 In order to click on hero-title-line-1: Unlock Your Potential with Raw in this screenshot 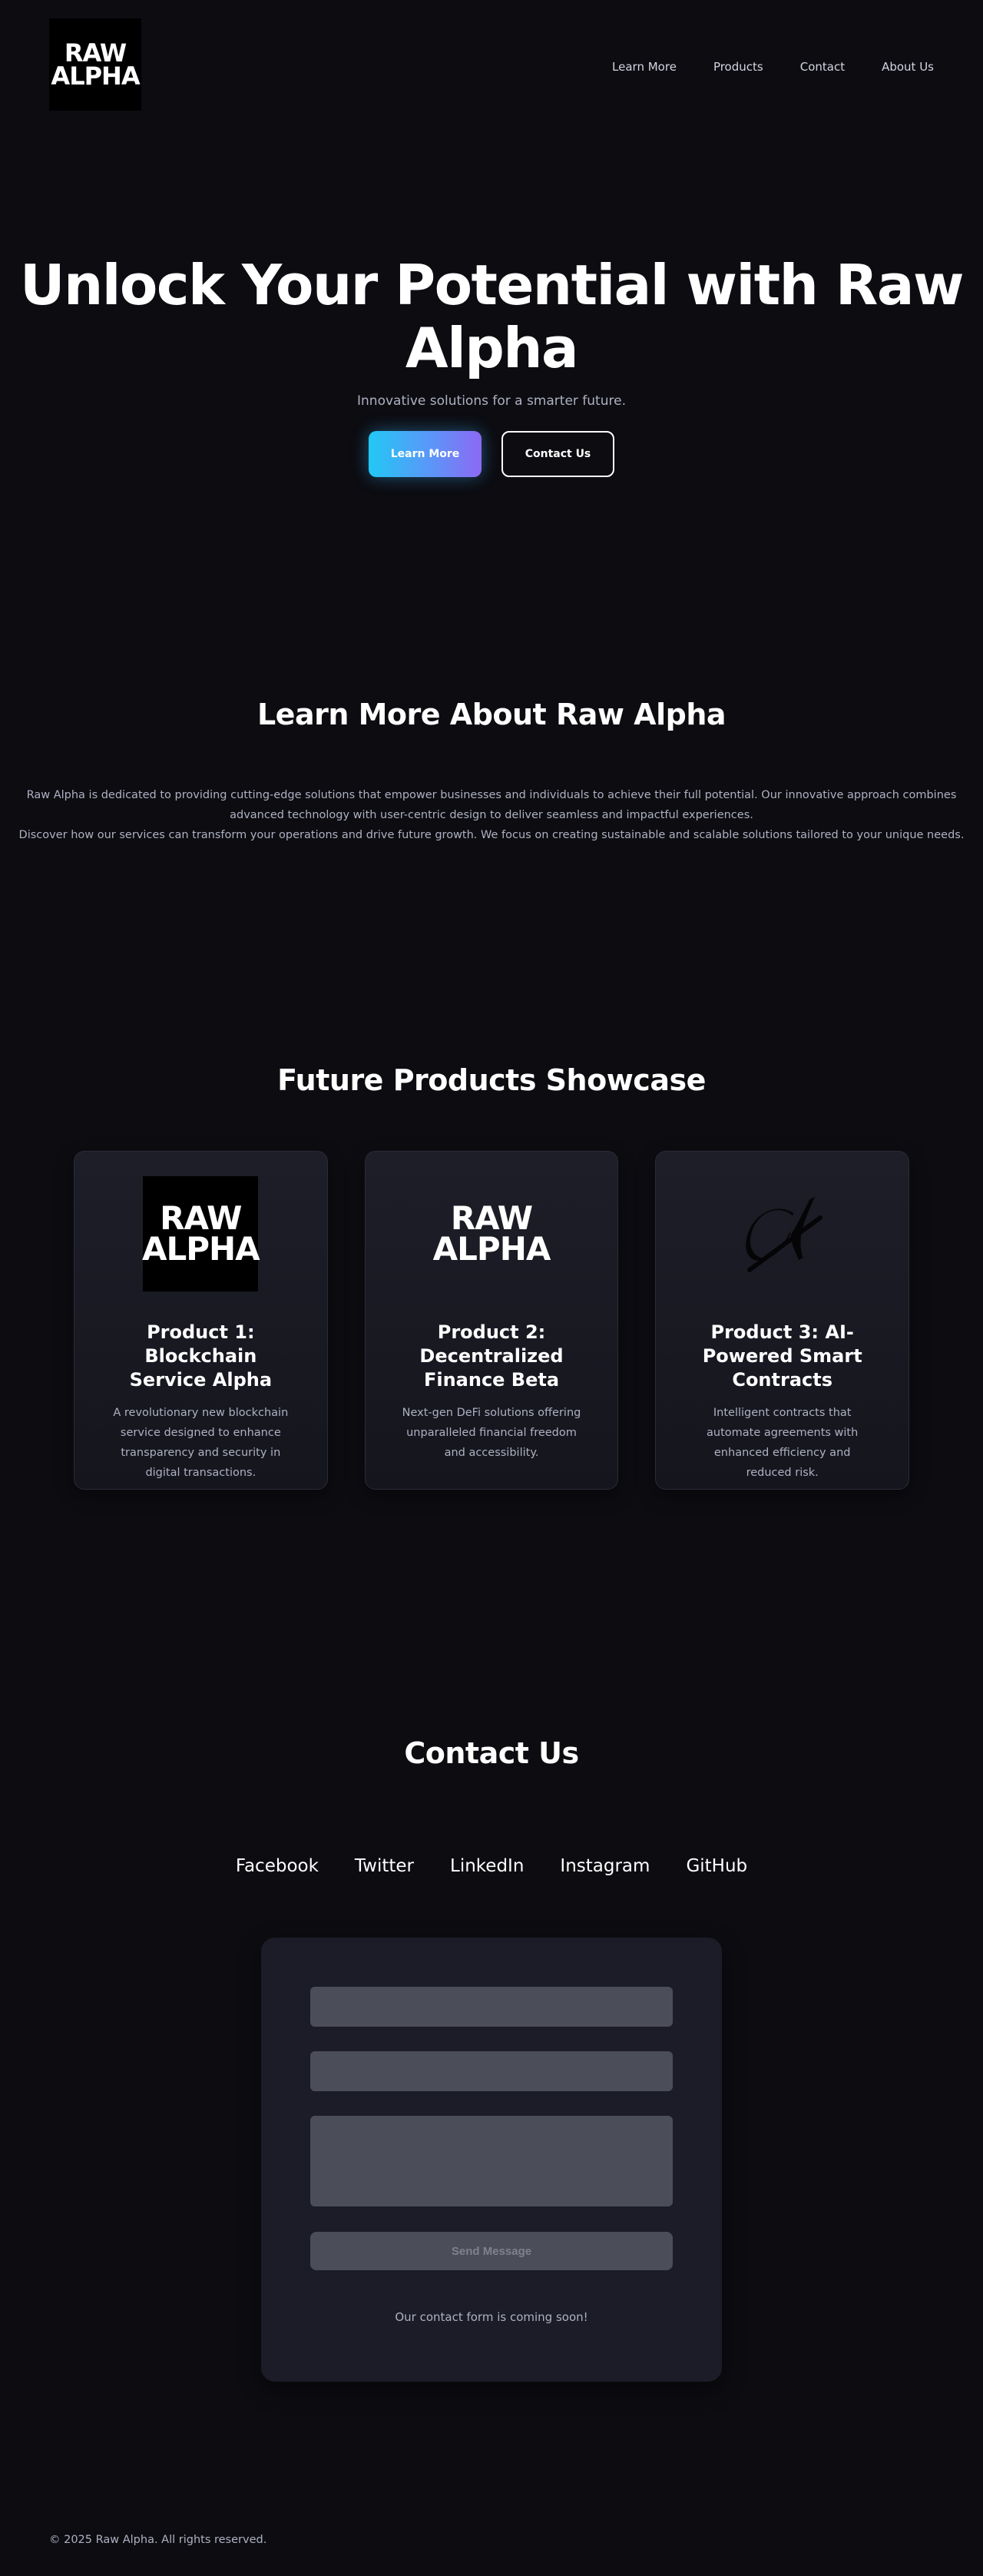, I will do `click(492, 285)`.